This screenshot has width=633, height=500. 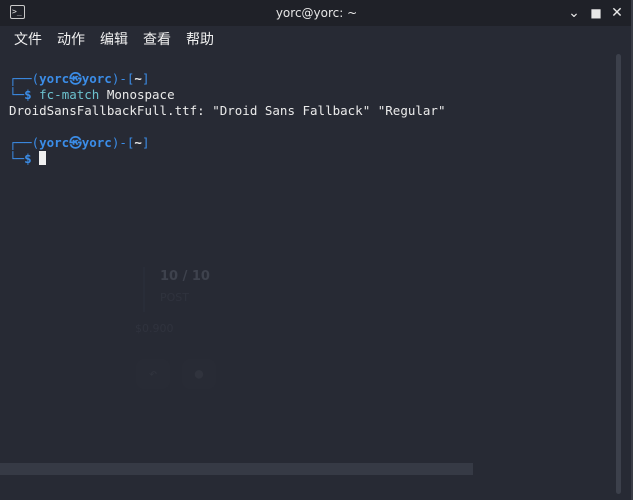 I want to click on command-line-1: └─$ fc-match Monospace, so click(x=92, y=95).